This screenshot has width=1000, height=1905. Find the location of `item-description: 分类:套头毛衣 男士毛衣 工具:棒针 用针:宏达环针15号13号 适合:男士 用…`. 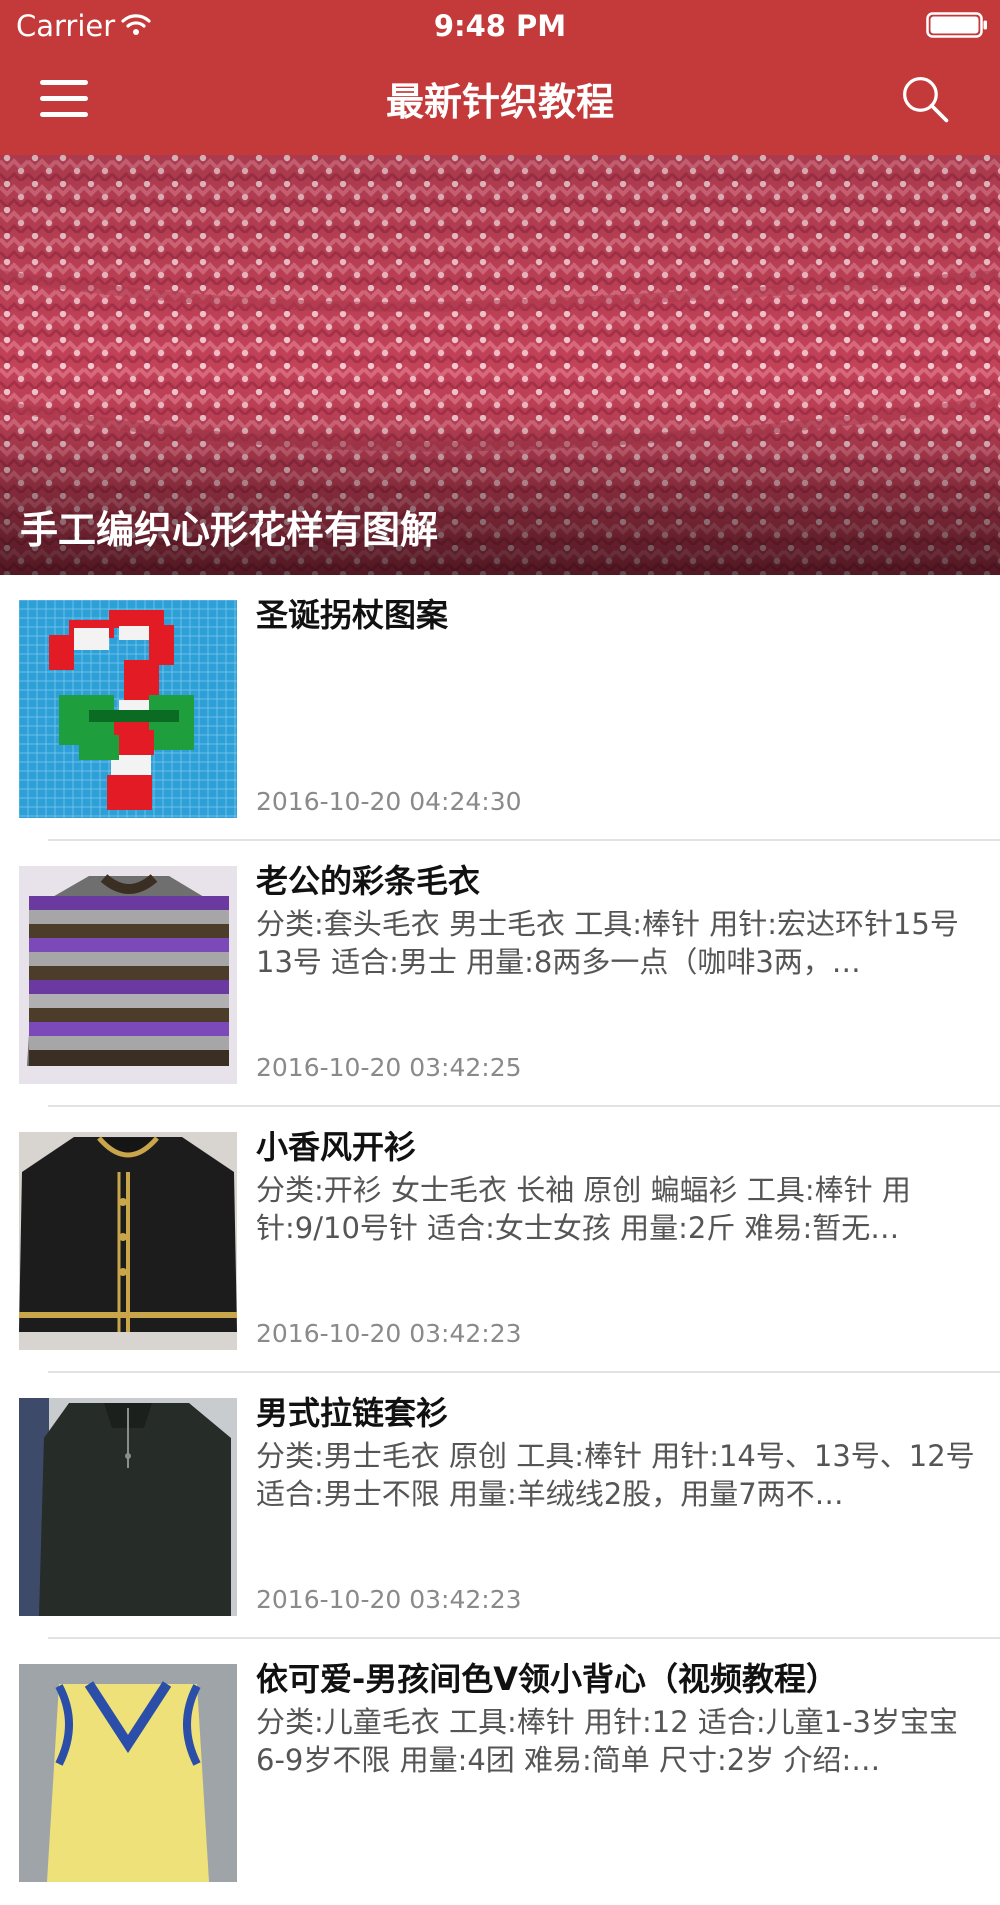

item-description: 分类:套头毛衣 男士毛衣 工具:棒针 用针:宏达环针15号13号 适合:男士 用… is located at coordinates (607, 943).